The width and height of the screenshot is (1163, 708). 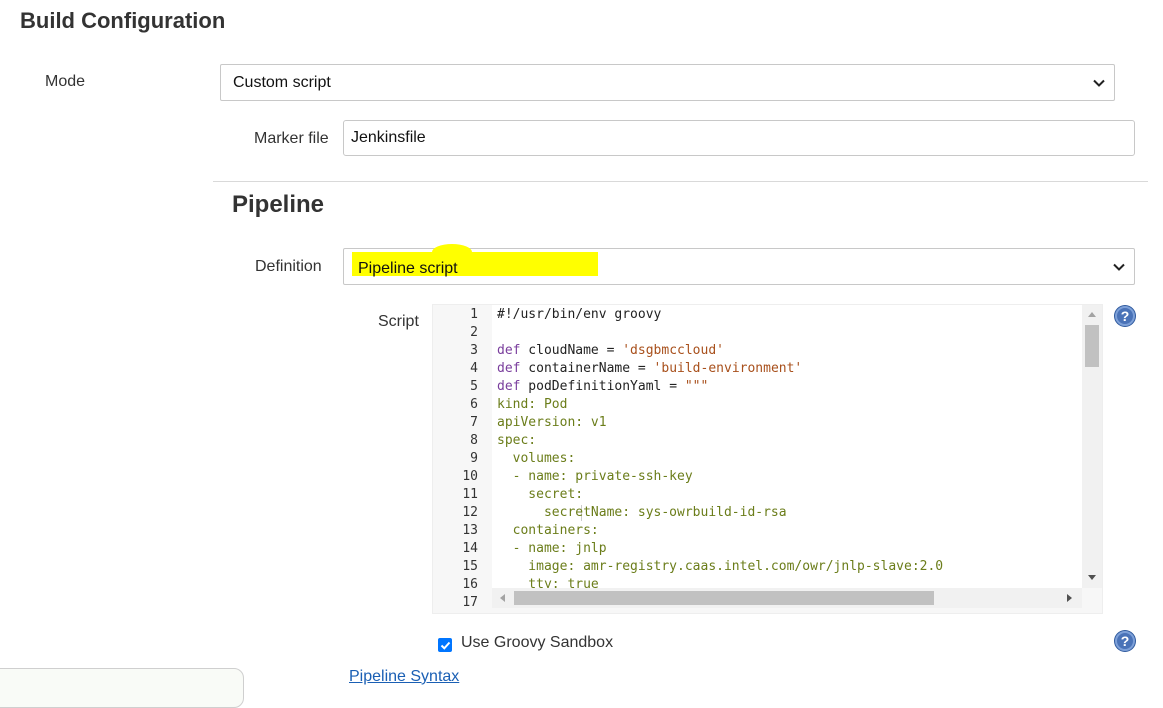 I want to click on code-line: volumes:, so click(x=536, y=458).